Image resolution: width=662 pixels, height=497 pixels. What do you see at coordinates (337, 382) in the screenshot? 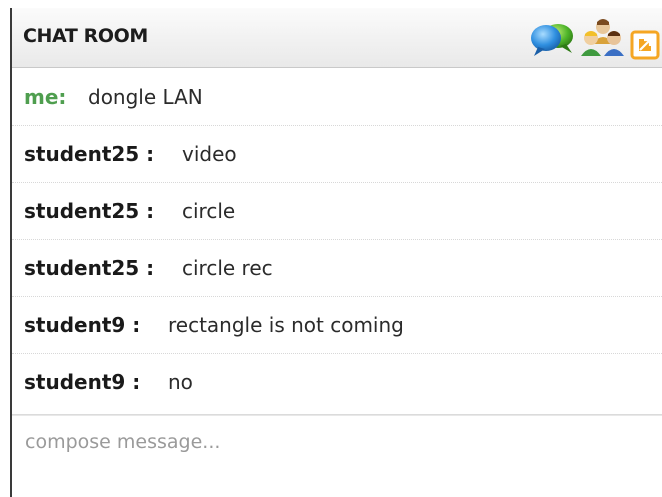
I see `message-row: student9 : no` at bounding box center [337, 382].